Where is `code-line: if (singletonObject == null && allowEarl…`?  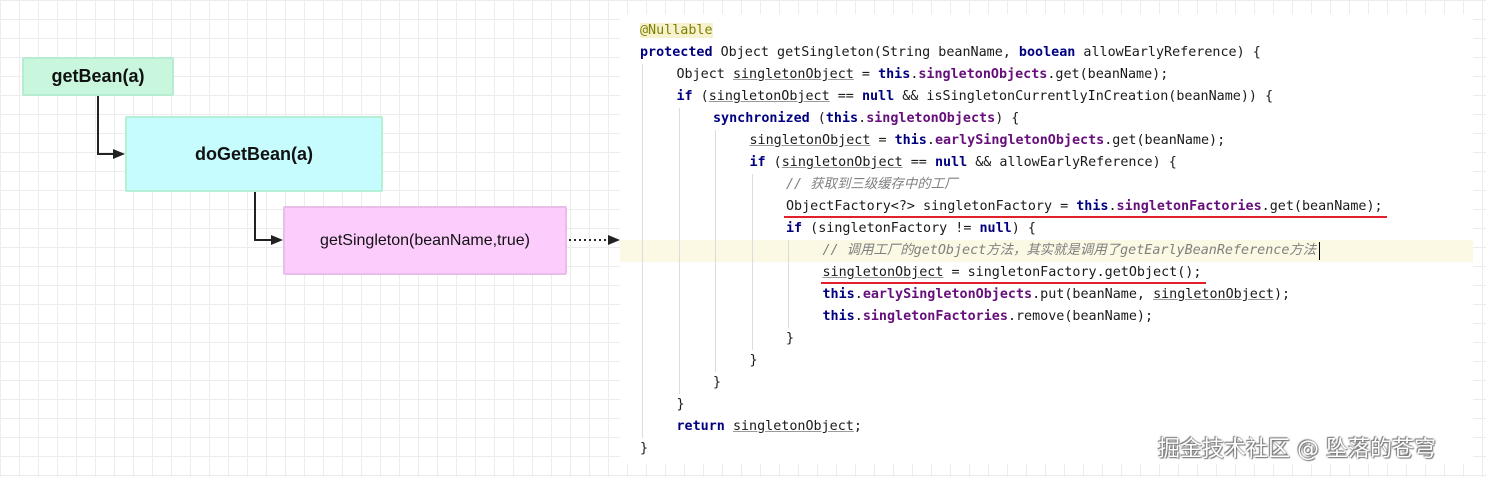
code-line: if (singletonObject == null && allowEarl… is located at coordinates (1046, 163).